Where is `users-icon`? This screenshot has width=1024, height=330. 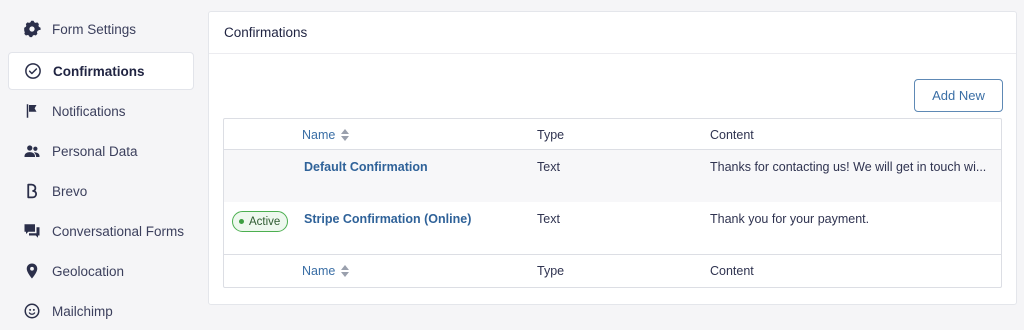 users-icon is located at coordinates (32, 151).